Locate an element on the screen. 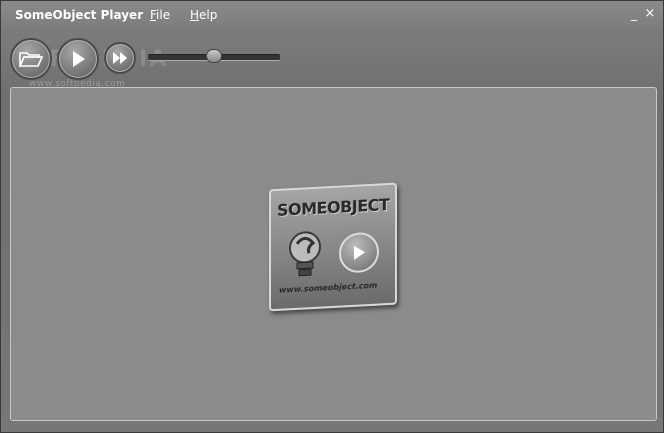  volume-slider is located at coordinates (214, 56).